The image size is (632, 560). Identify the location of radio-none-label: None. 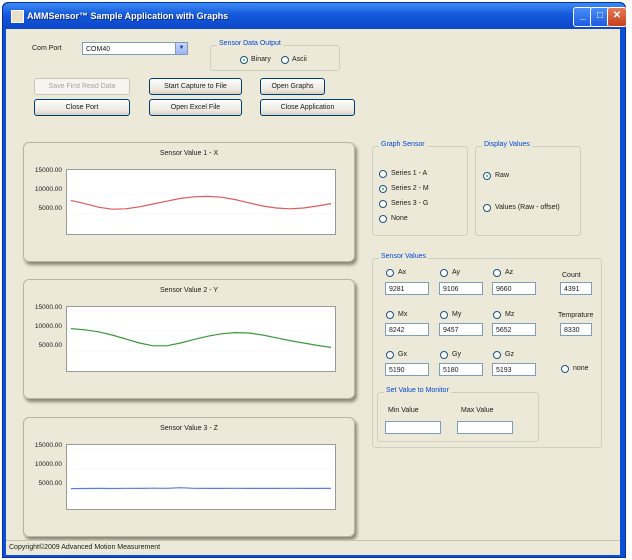
(399, 218).